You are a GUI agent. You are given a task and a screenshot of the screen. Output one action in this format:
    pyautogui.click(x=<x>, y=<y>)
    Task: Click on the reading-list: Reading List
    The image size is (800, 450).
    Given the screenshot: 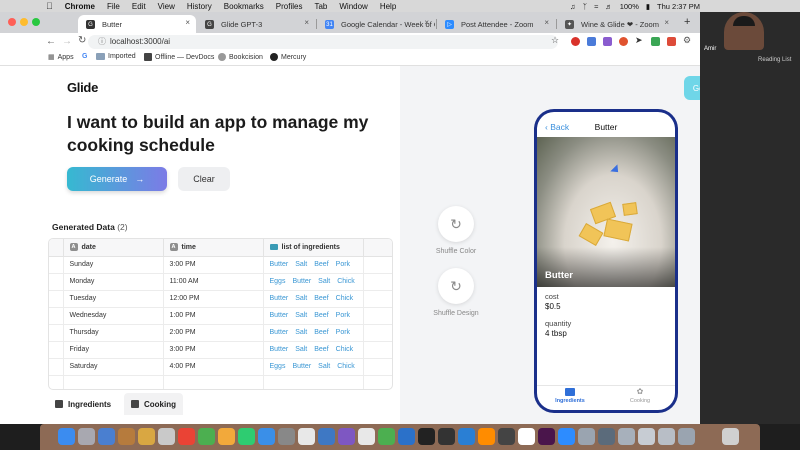 What is the action you would take?
    pyautogui.click(x=774, y=60)
    